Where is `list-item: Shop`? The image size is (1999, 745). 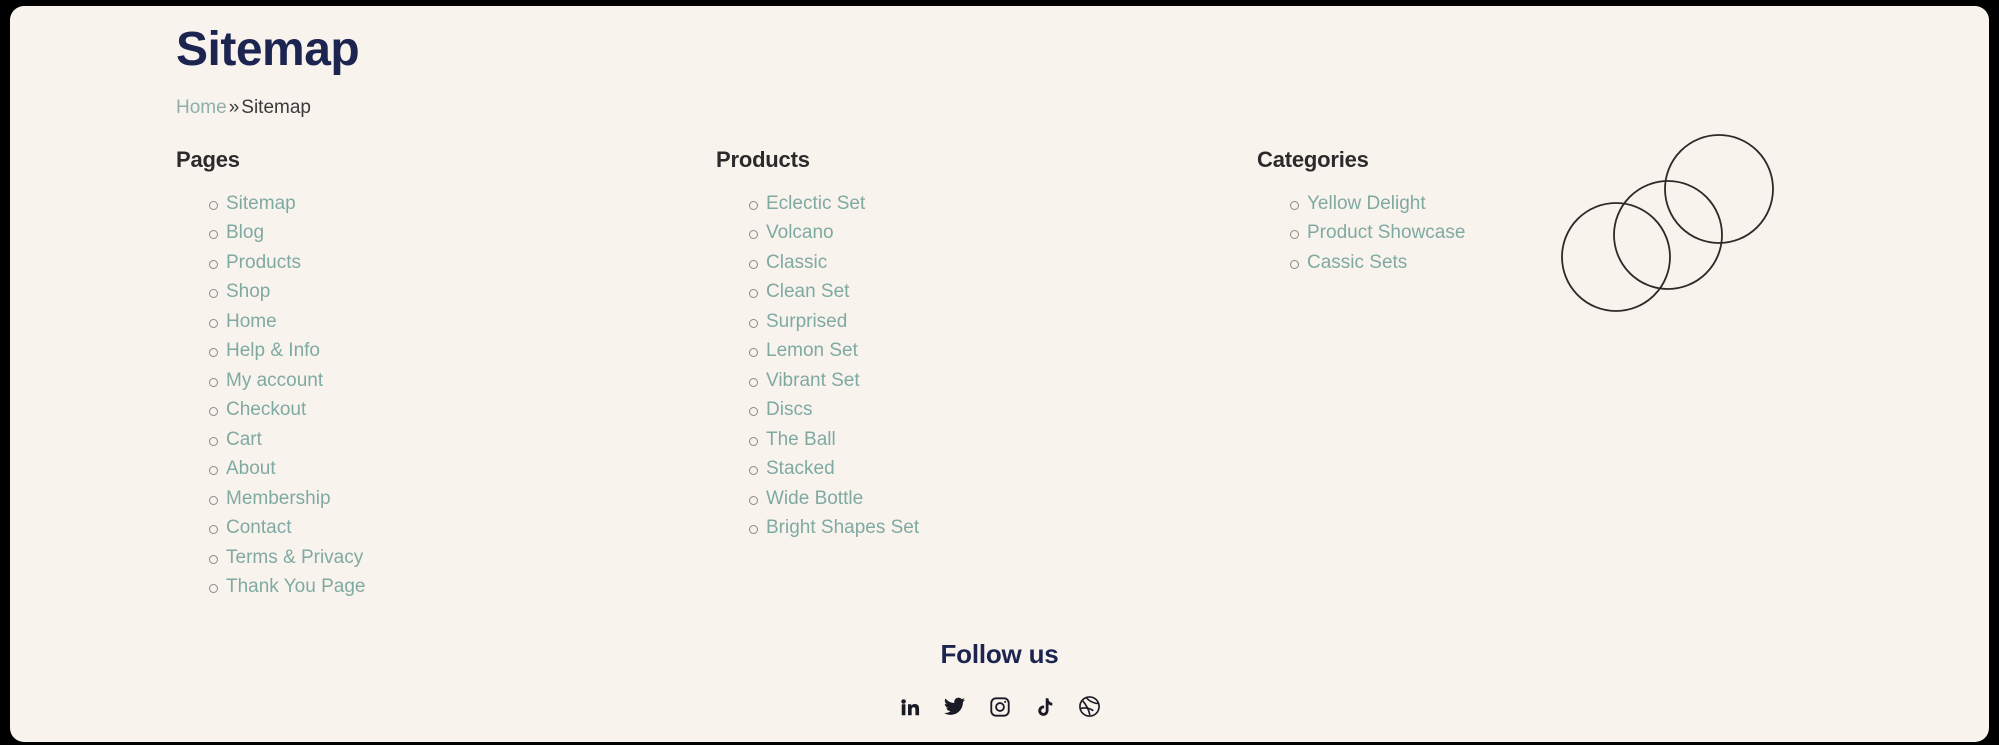 list-item: Shop is located at coordinates (382, 292).